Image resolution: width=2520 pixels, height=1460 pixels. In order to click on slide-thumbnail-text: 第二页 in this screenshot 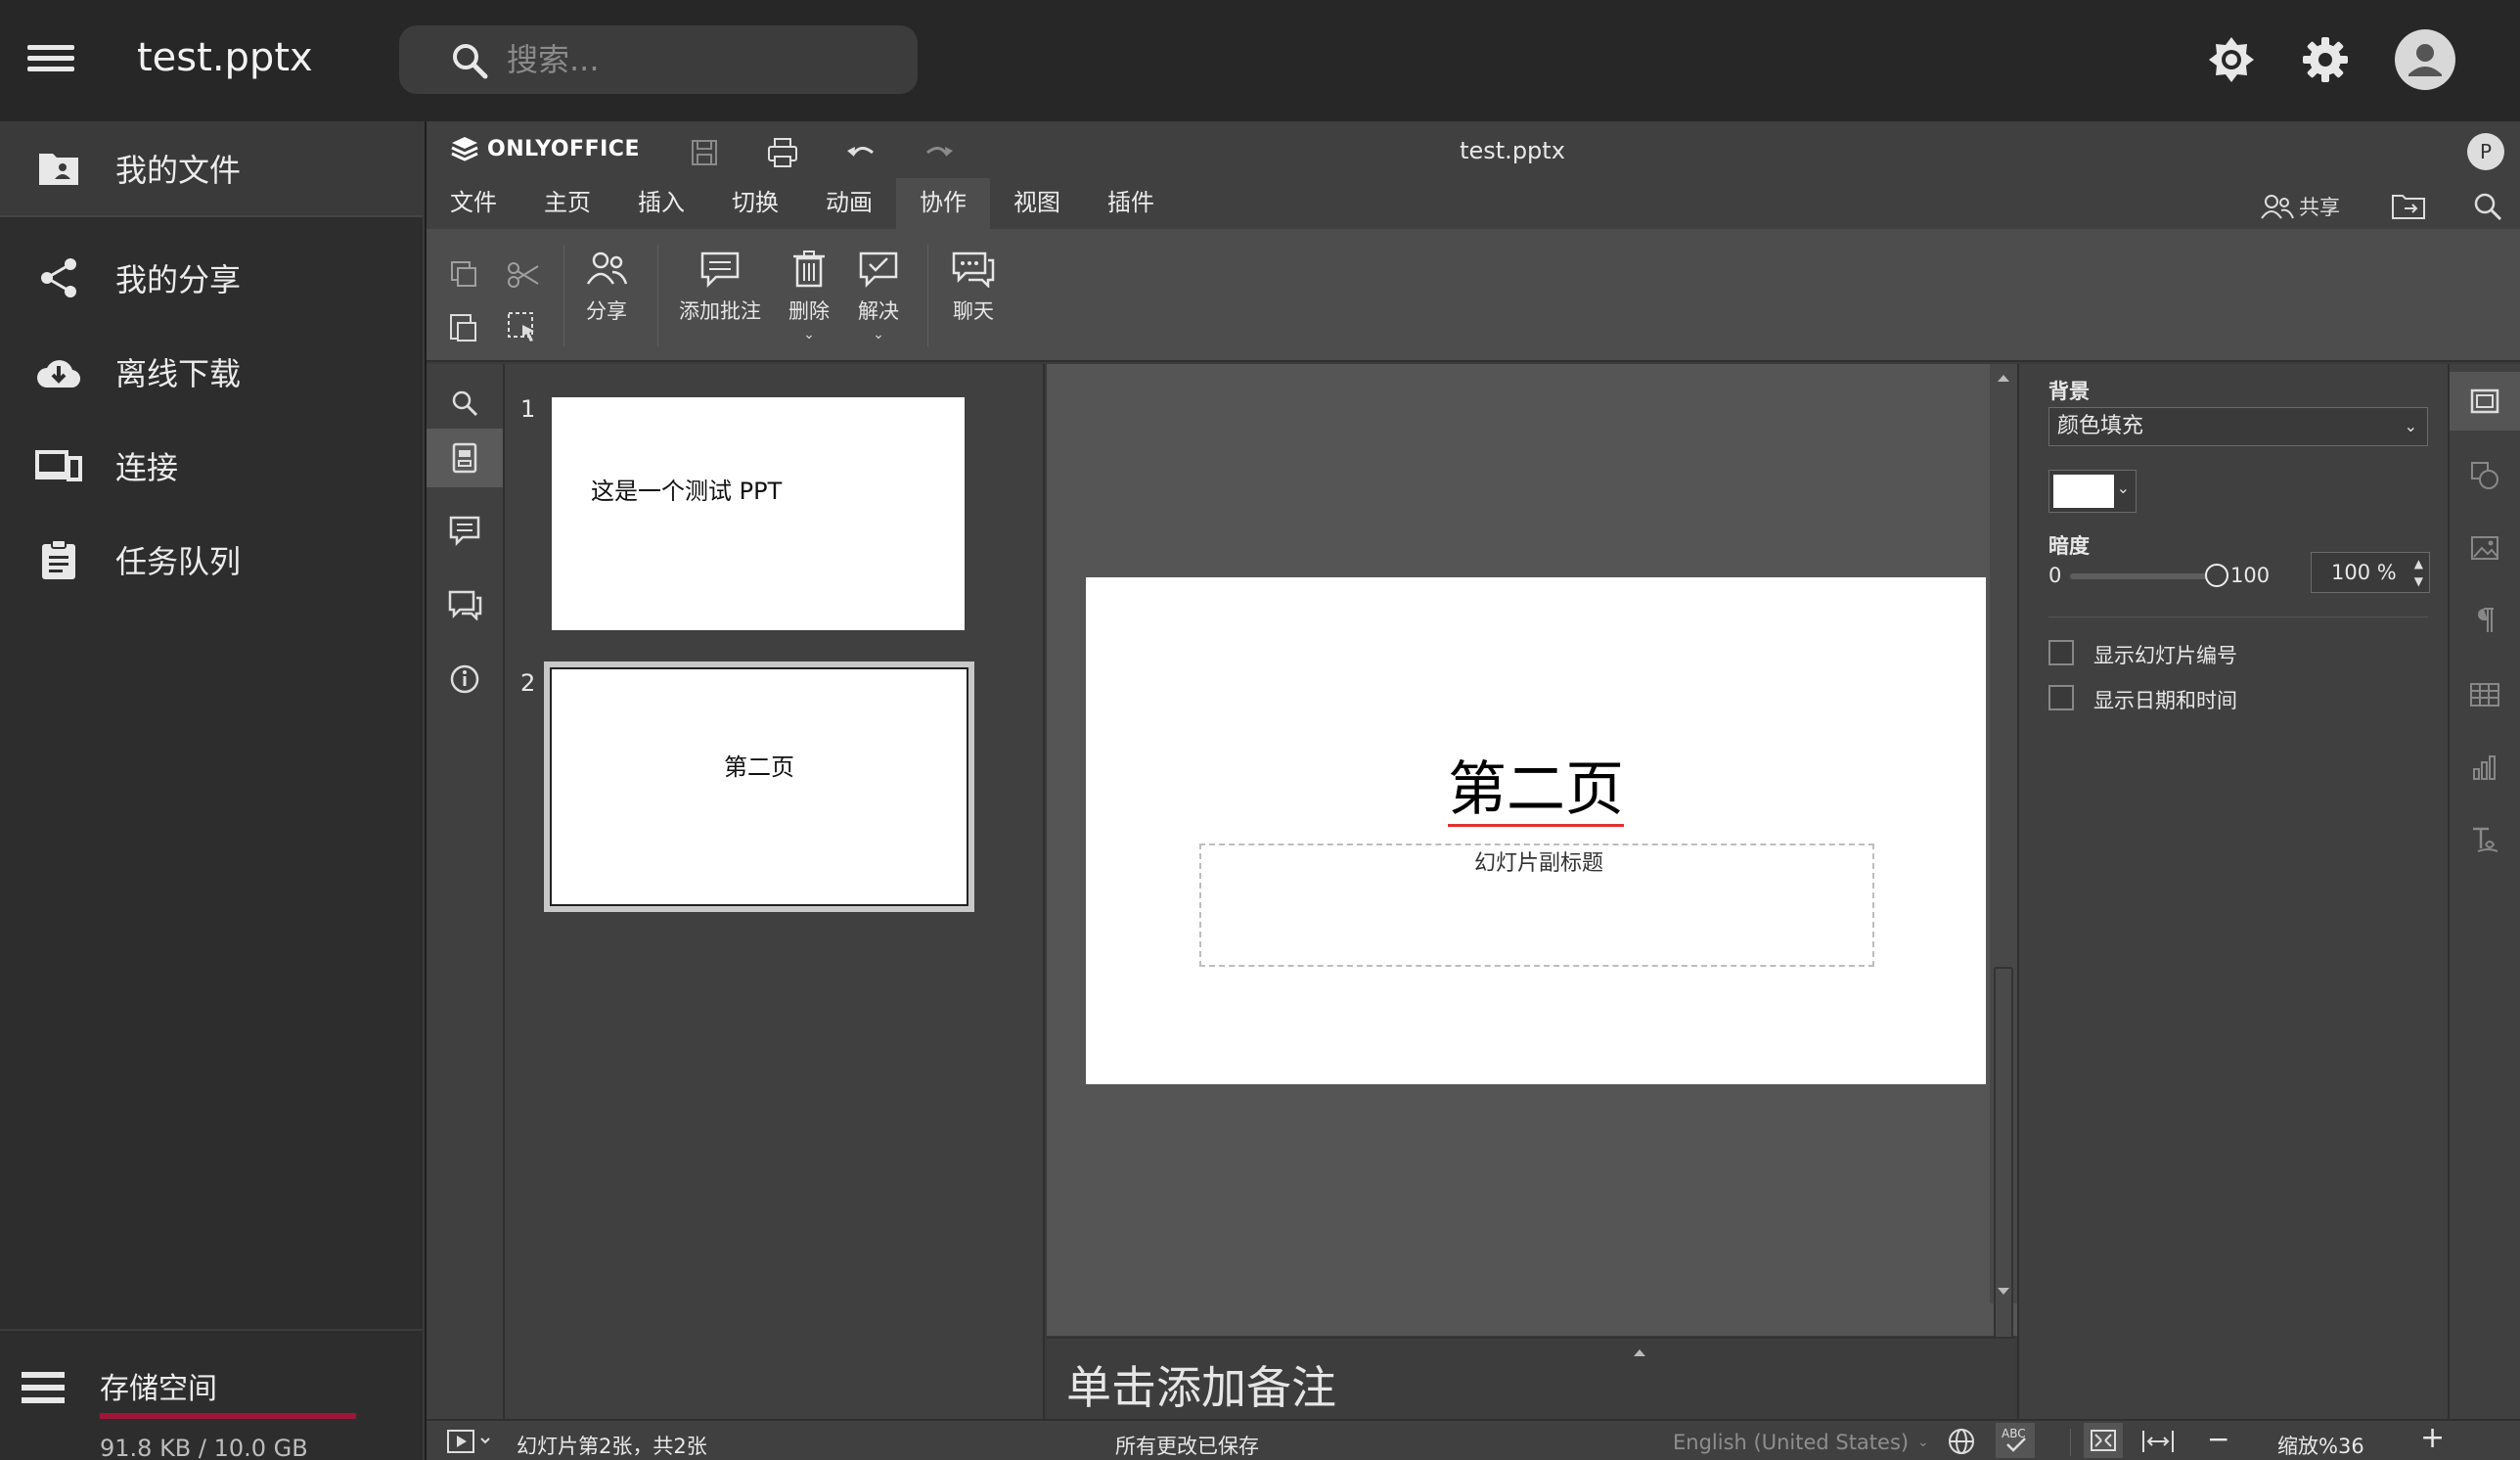, I will do `click(759, 767)`.